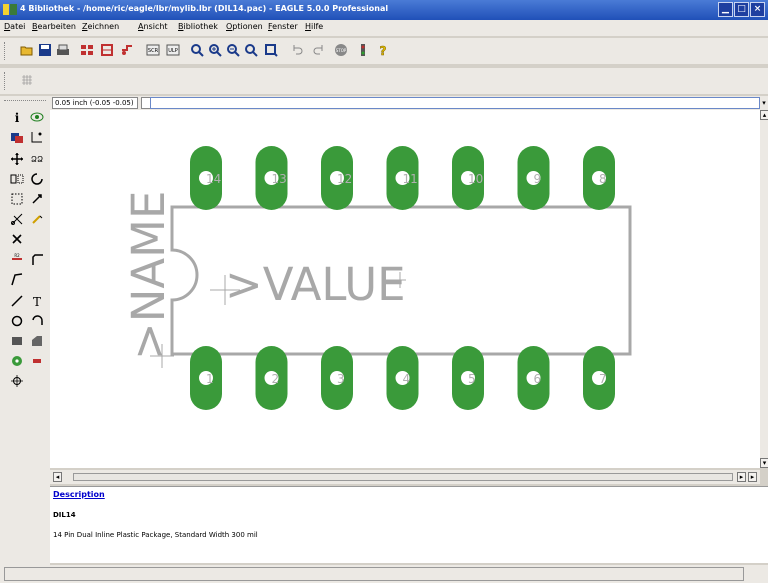 This screenshot has height=583, width=768. What do you see at coordinates (410, 179) in the screenshot?
I see `pin-number: 11` at bounding box center [410, 179].